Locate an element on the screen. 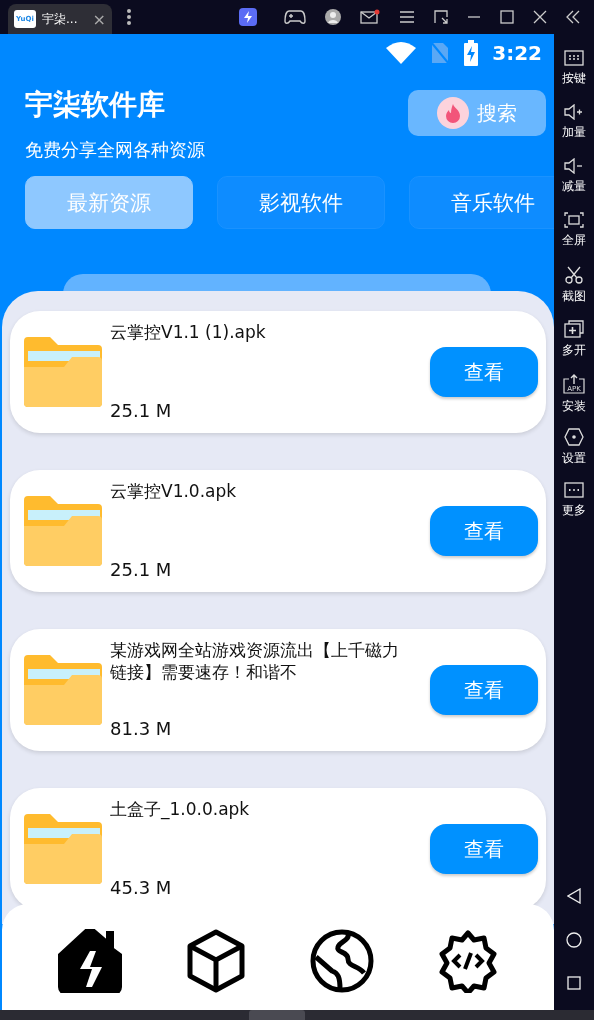  collapse-icon is located at coordinates (573, 17).